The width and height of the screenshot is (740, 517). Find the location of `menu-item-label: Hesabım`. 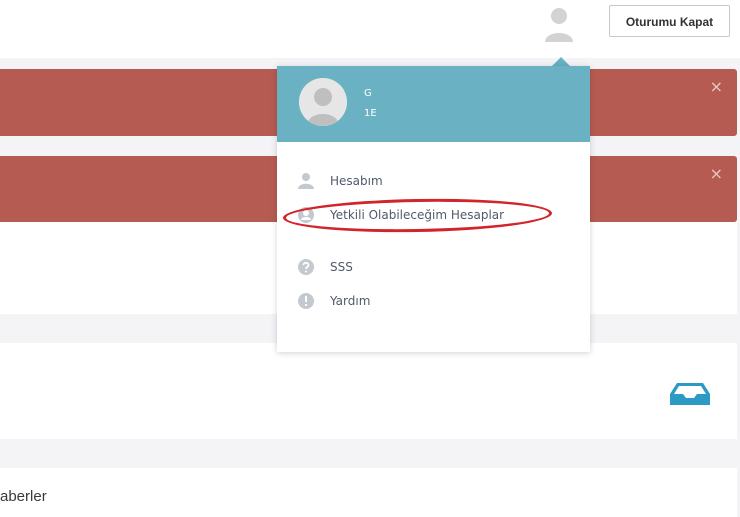

menu-item-label: Hesabım is located at coordinates (356, 181).